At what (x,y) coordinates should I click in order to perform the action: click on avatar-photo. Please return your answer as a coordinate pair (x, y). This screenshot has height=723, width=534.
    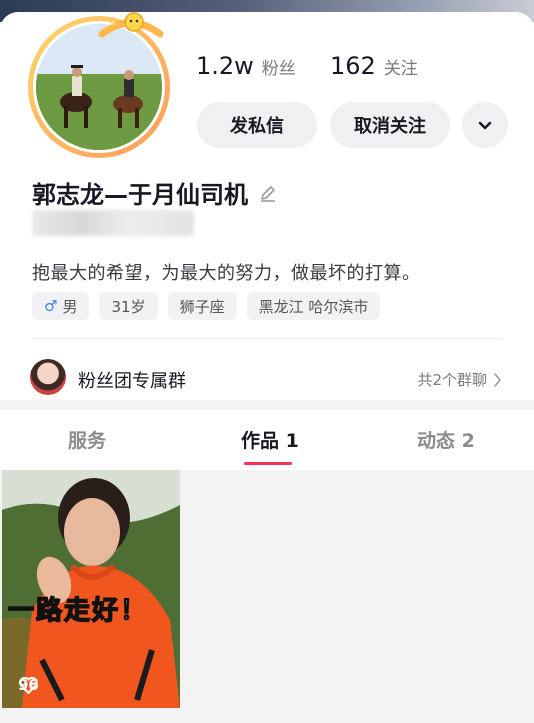
    Looking at the image, I should click on (99, 87).